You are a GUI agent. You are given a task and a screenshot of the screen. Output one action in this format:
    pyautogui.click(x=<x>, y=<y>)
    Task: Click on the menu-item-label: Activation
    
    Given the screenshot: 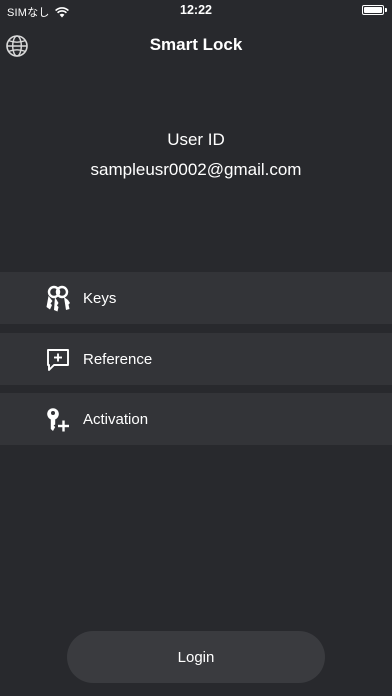 What is the action you would take?
    pyautogui.click(x=116, y=419)
    